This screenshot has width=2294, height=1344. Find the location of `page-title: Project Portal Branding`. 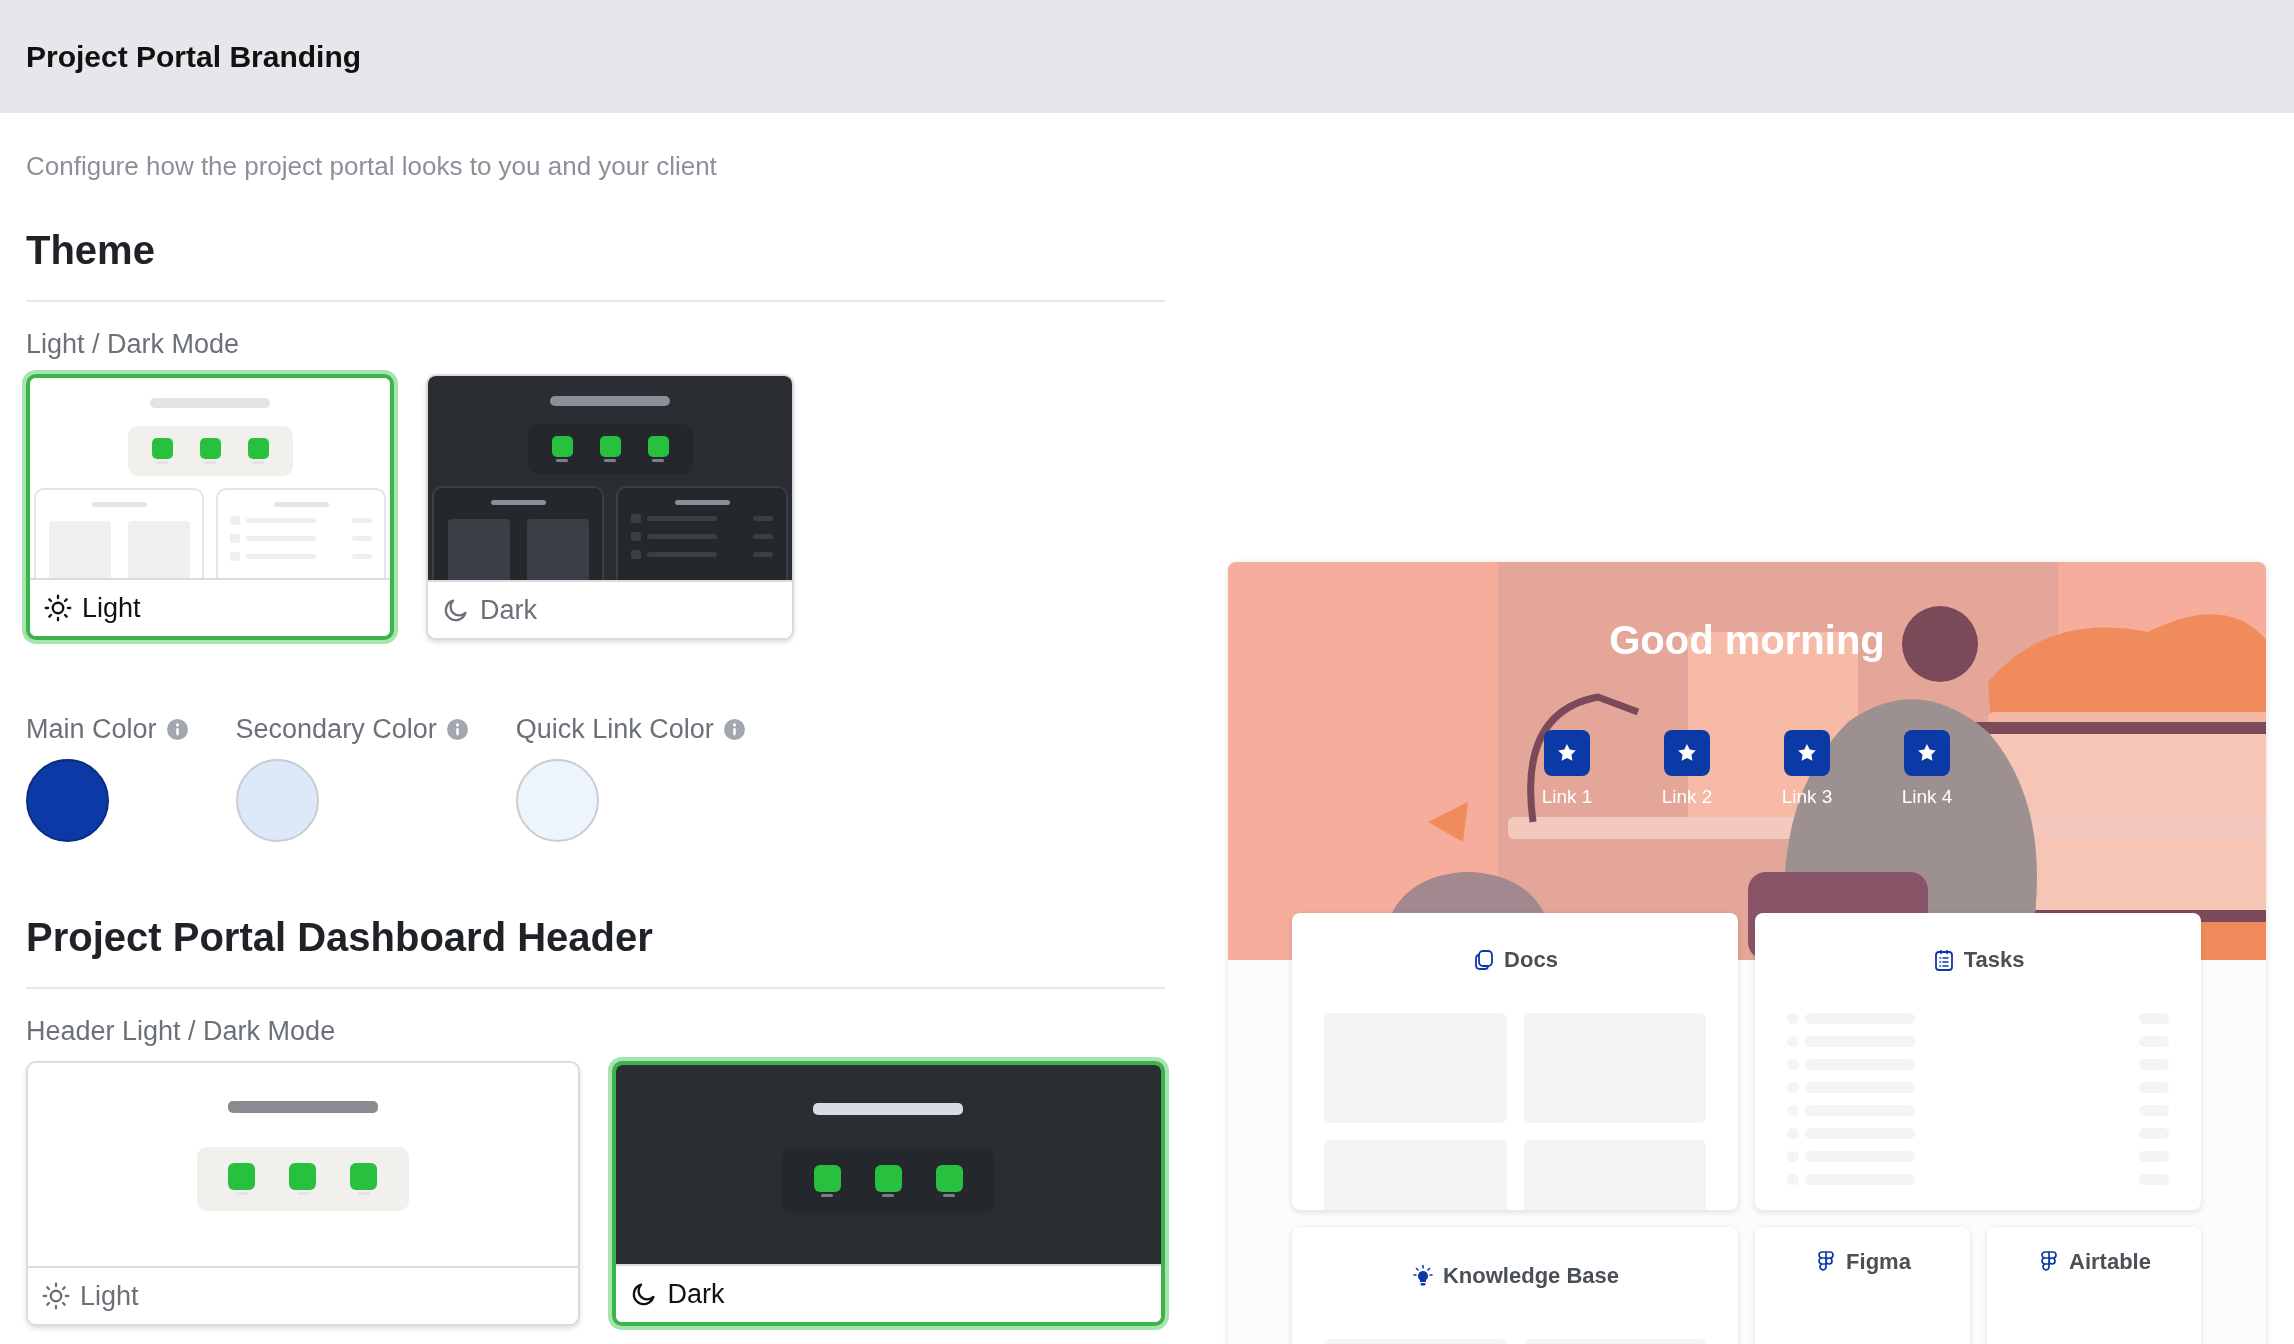

page-title: Project Portal Branding is located at coordinates (194, 56).